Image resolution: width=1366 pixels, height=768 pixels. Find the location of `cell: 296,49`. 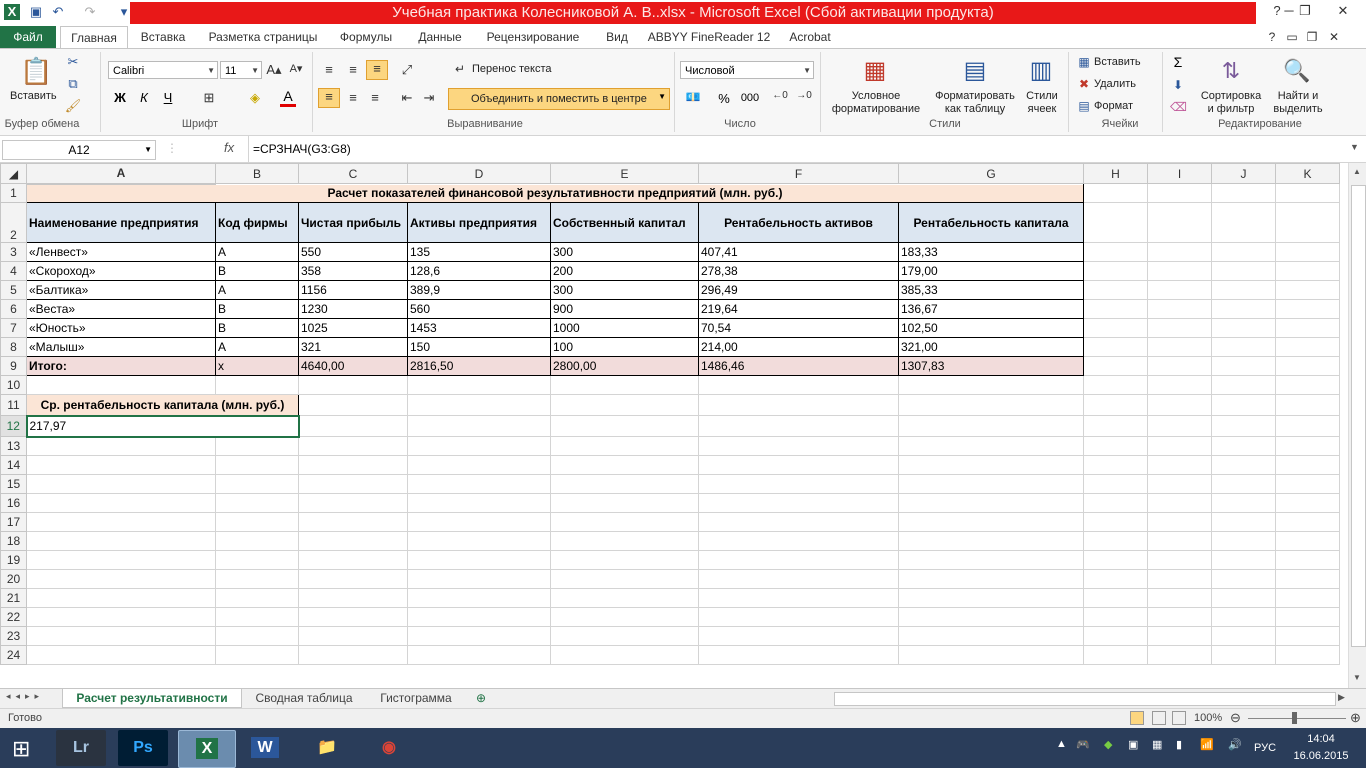

cell: 296,49 is located at coordinates (798, 290).